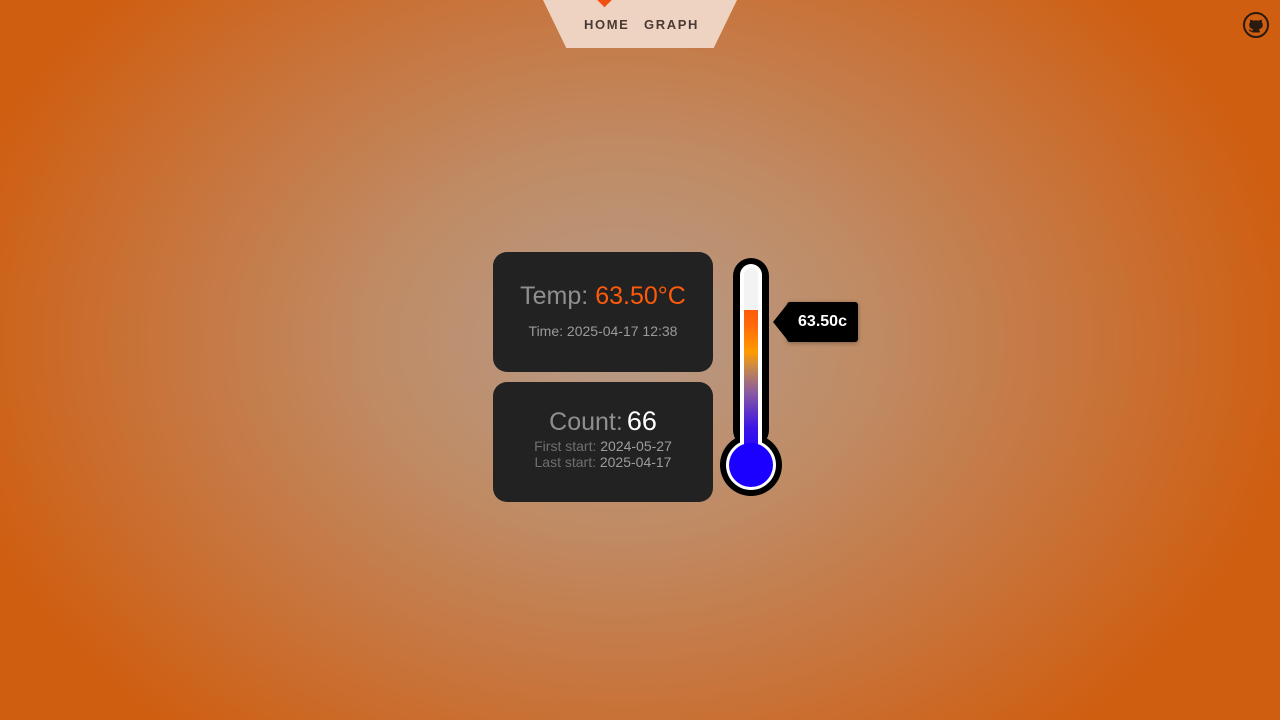 The image size is (1280, 720). I want to click on temperature-label: Temp:, so click(554, 296).